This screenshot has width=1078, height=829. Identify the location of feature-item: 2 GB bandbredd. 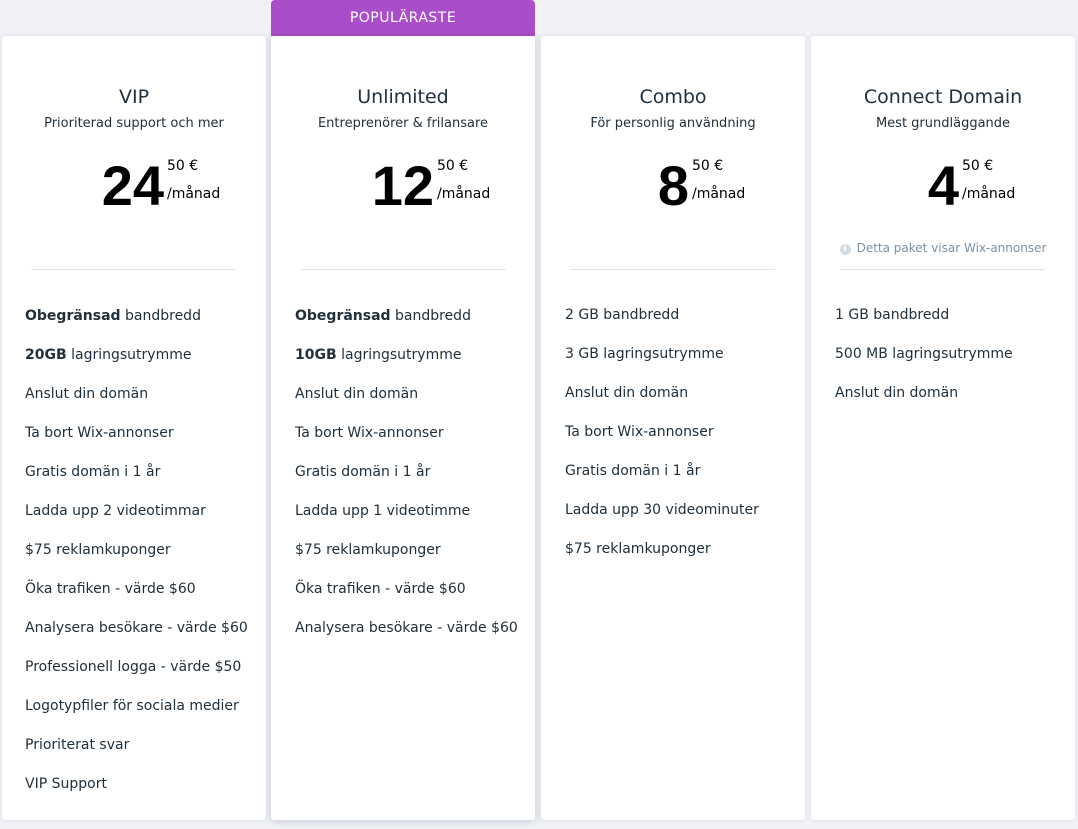
(662, 326).